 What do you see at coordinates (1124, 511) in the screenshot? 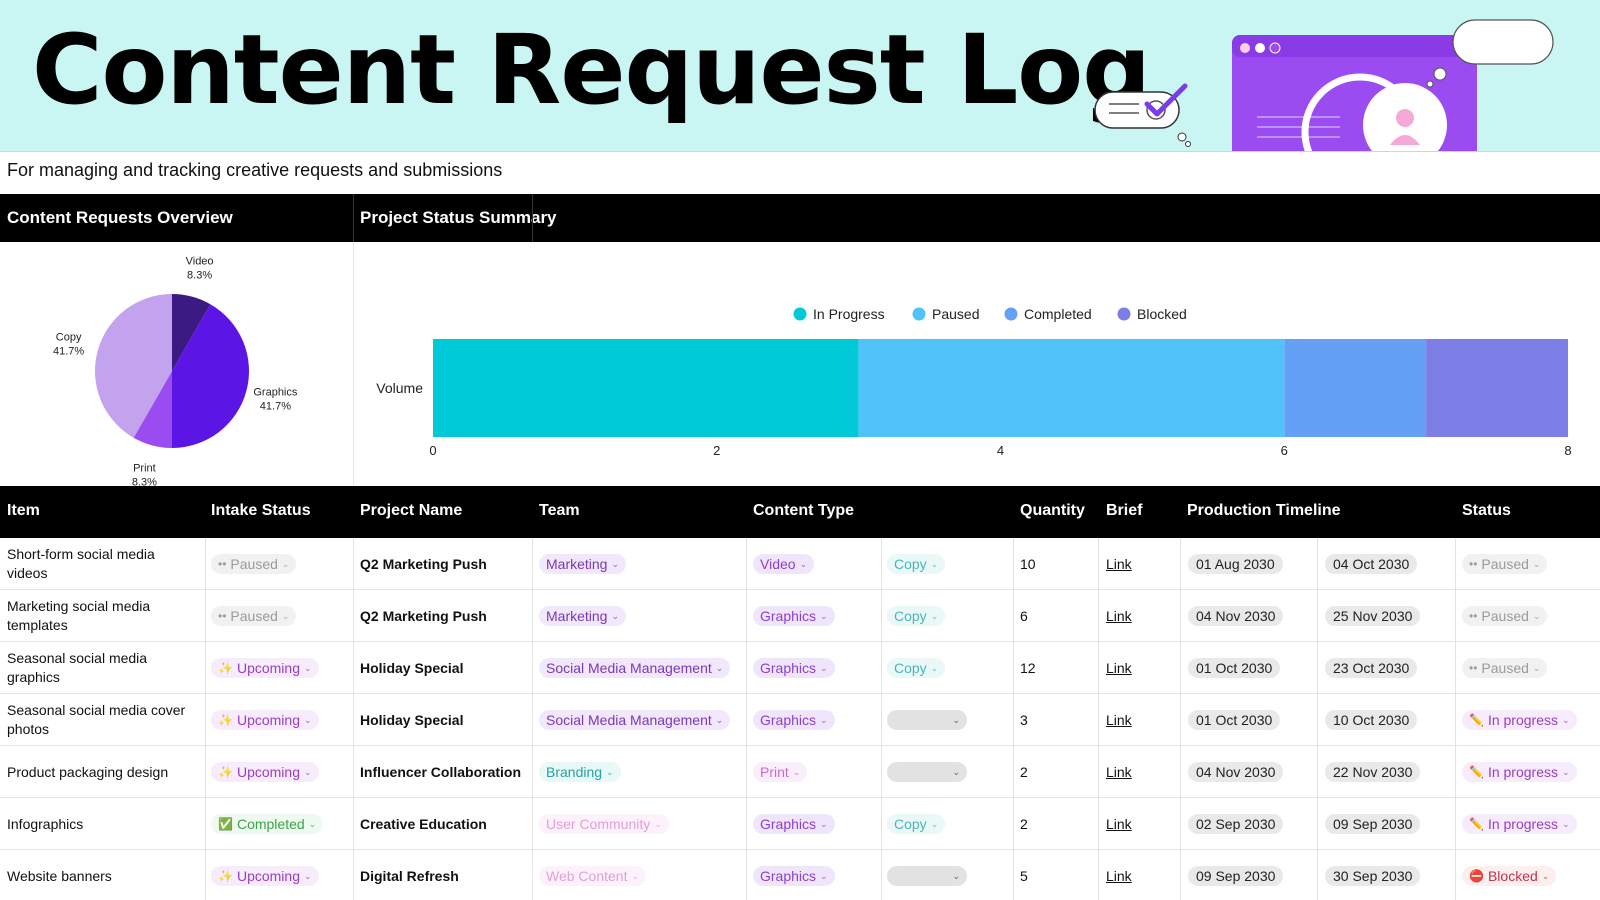
I see `column-header-brief: Brief` at bounding box center [1124, 511].